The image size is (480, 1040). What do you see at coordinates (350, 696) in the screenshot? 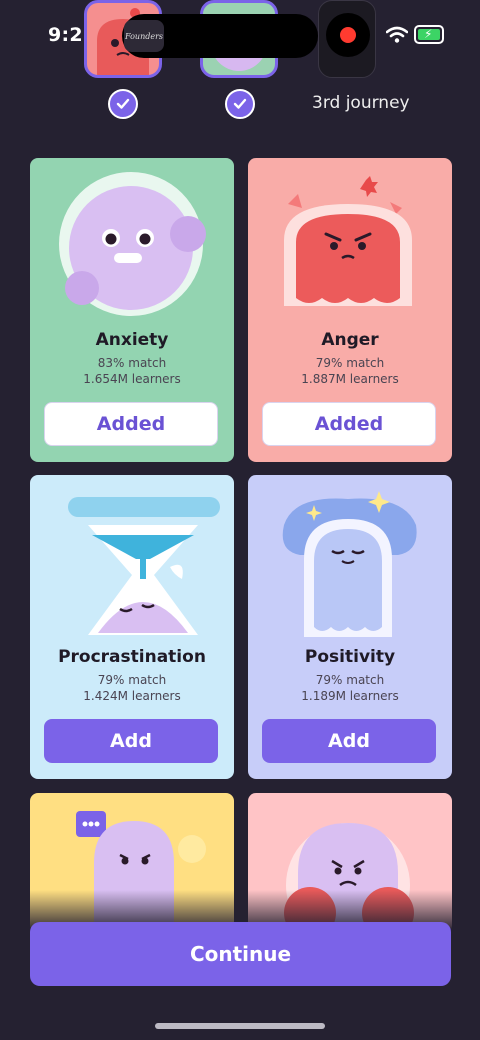
I see `learners-count: 1.189M learners` at bounding box center [350, 696].